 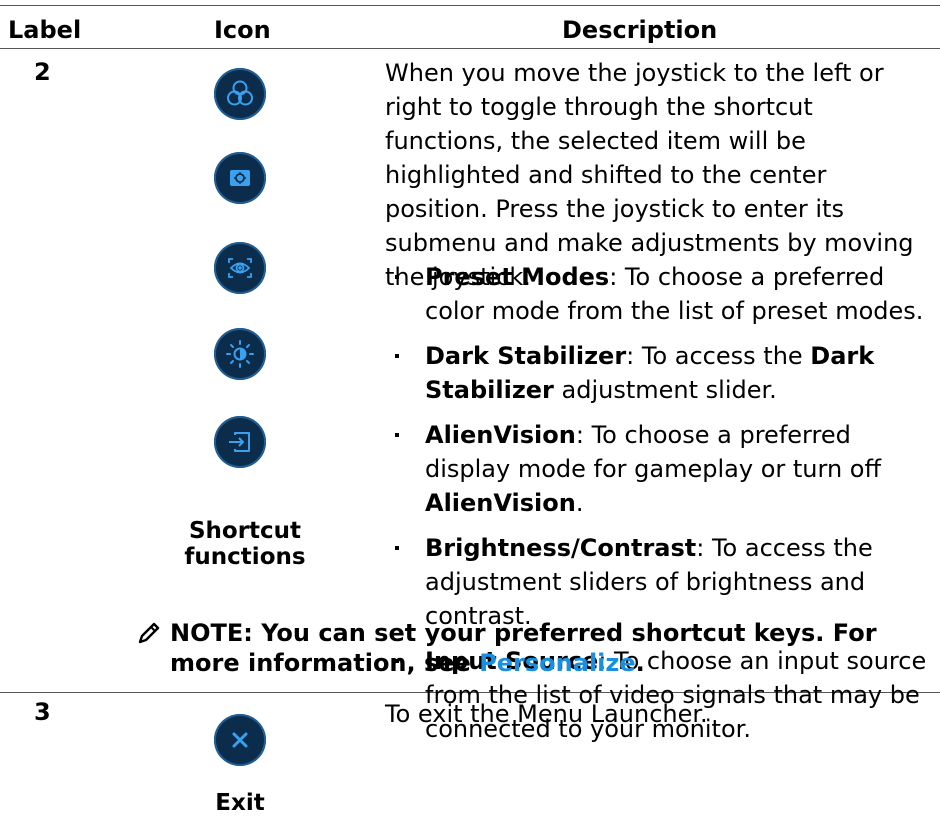 I want to click on pencil-icon, so click(x=149, y=633).